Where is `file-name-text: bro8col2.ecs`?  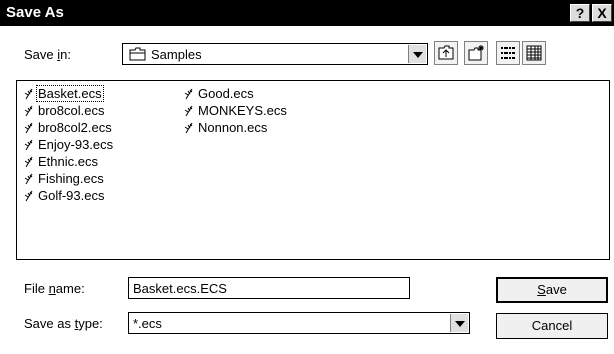
file-name-text: bro8col2.ecs is located at coordinates (75, 127).